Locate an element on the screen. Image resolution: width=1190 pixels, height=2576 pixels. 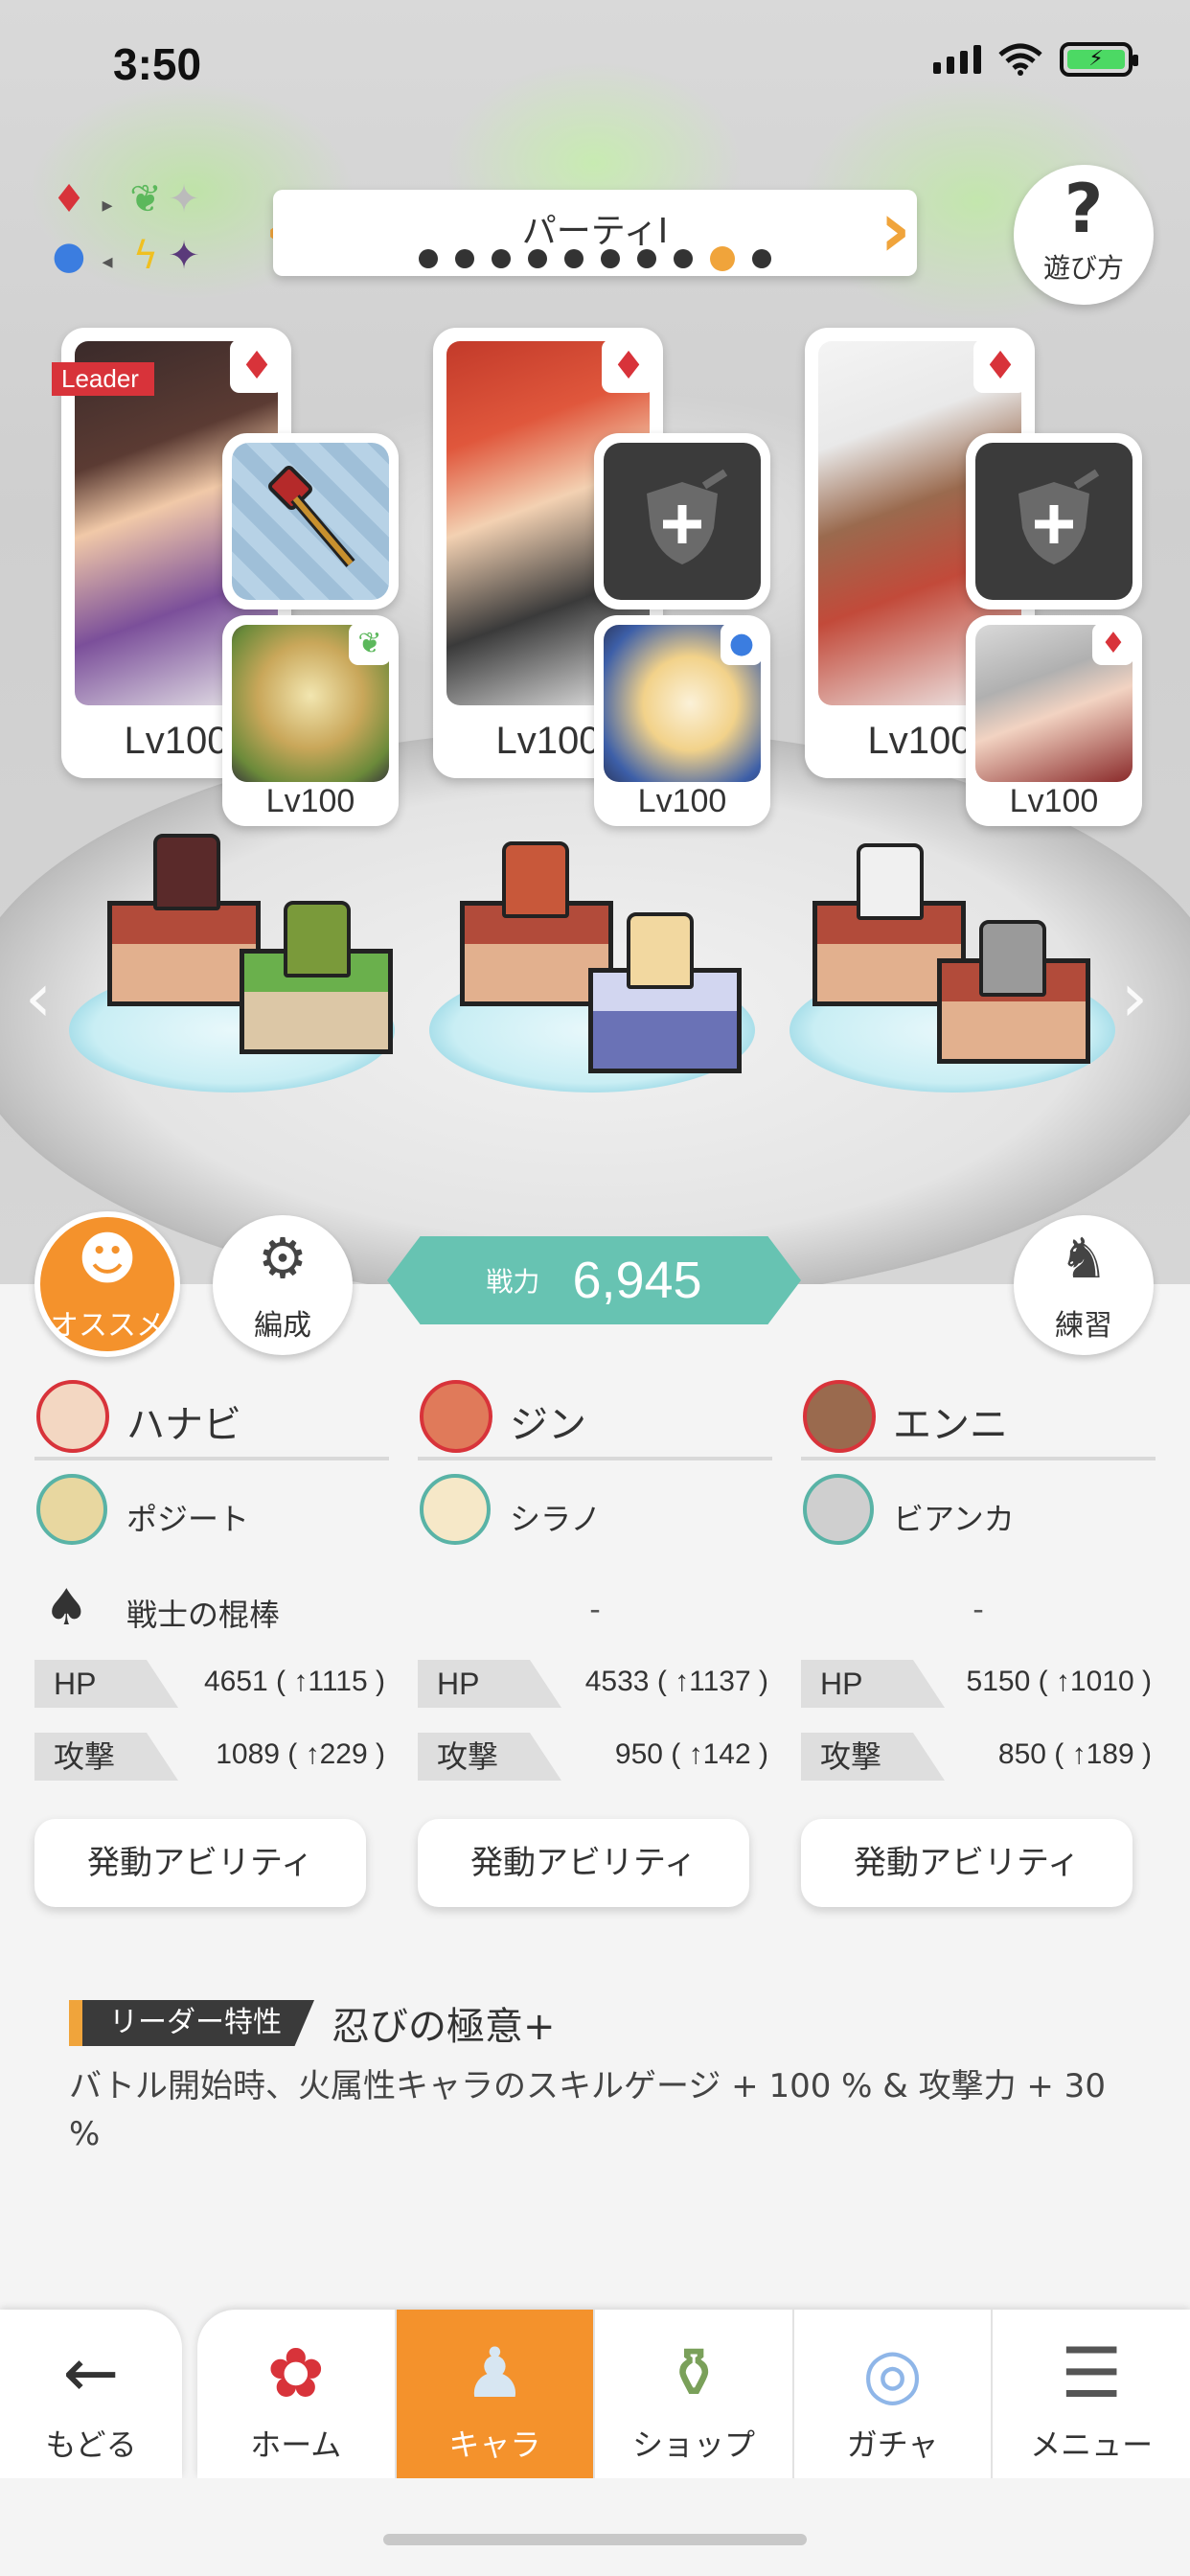
empty-equipment-icon is located at coordinates (683, 521).